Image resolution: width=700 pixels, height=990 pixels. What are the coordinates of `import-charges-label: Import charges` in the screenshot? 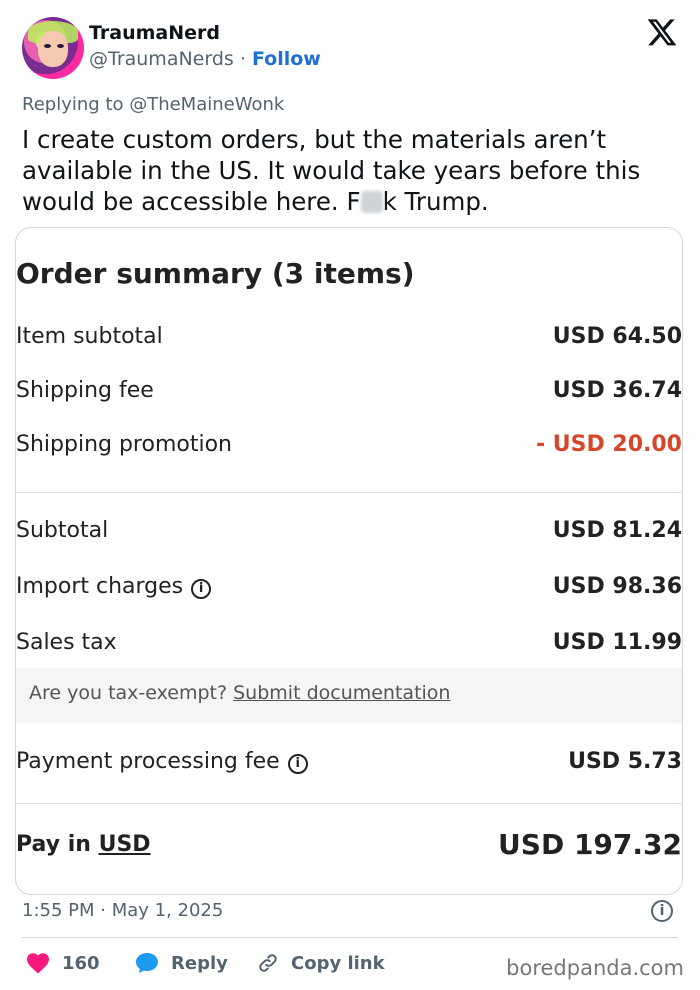 It's located at (100, 586).